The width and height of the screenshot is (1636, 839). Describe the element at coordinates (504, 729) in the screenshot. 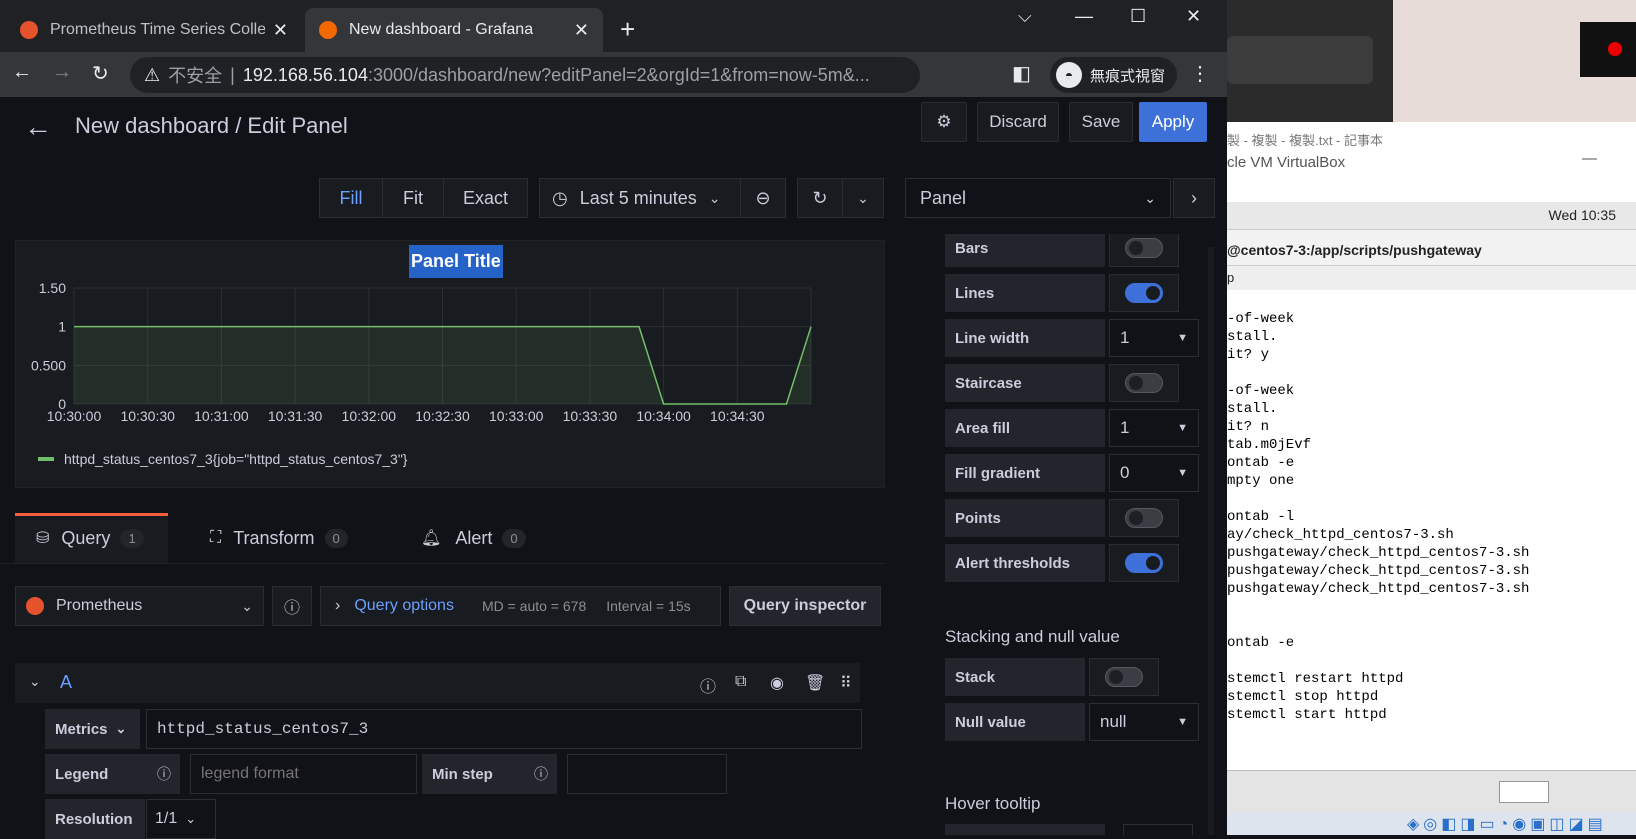

I see `metrics-query-input: httpd_status_centos7_3` at that location.